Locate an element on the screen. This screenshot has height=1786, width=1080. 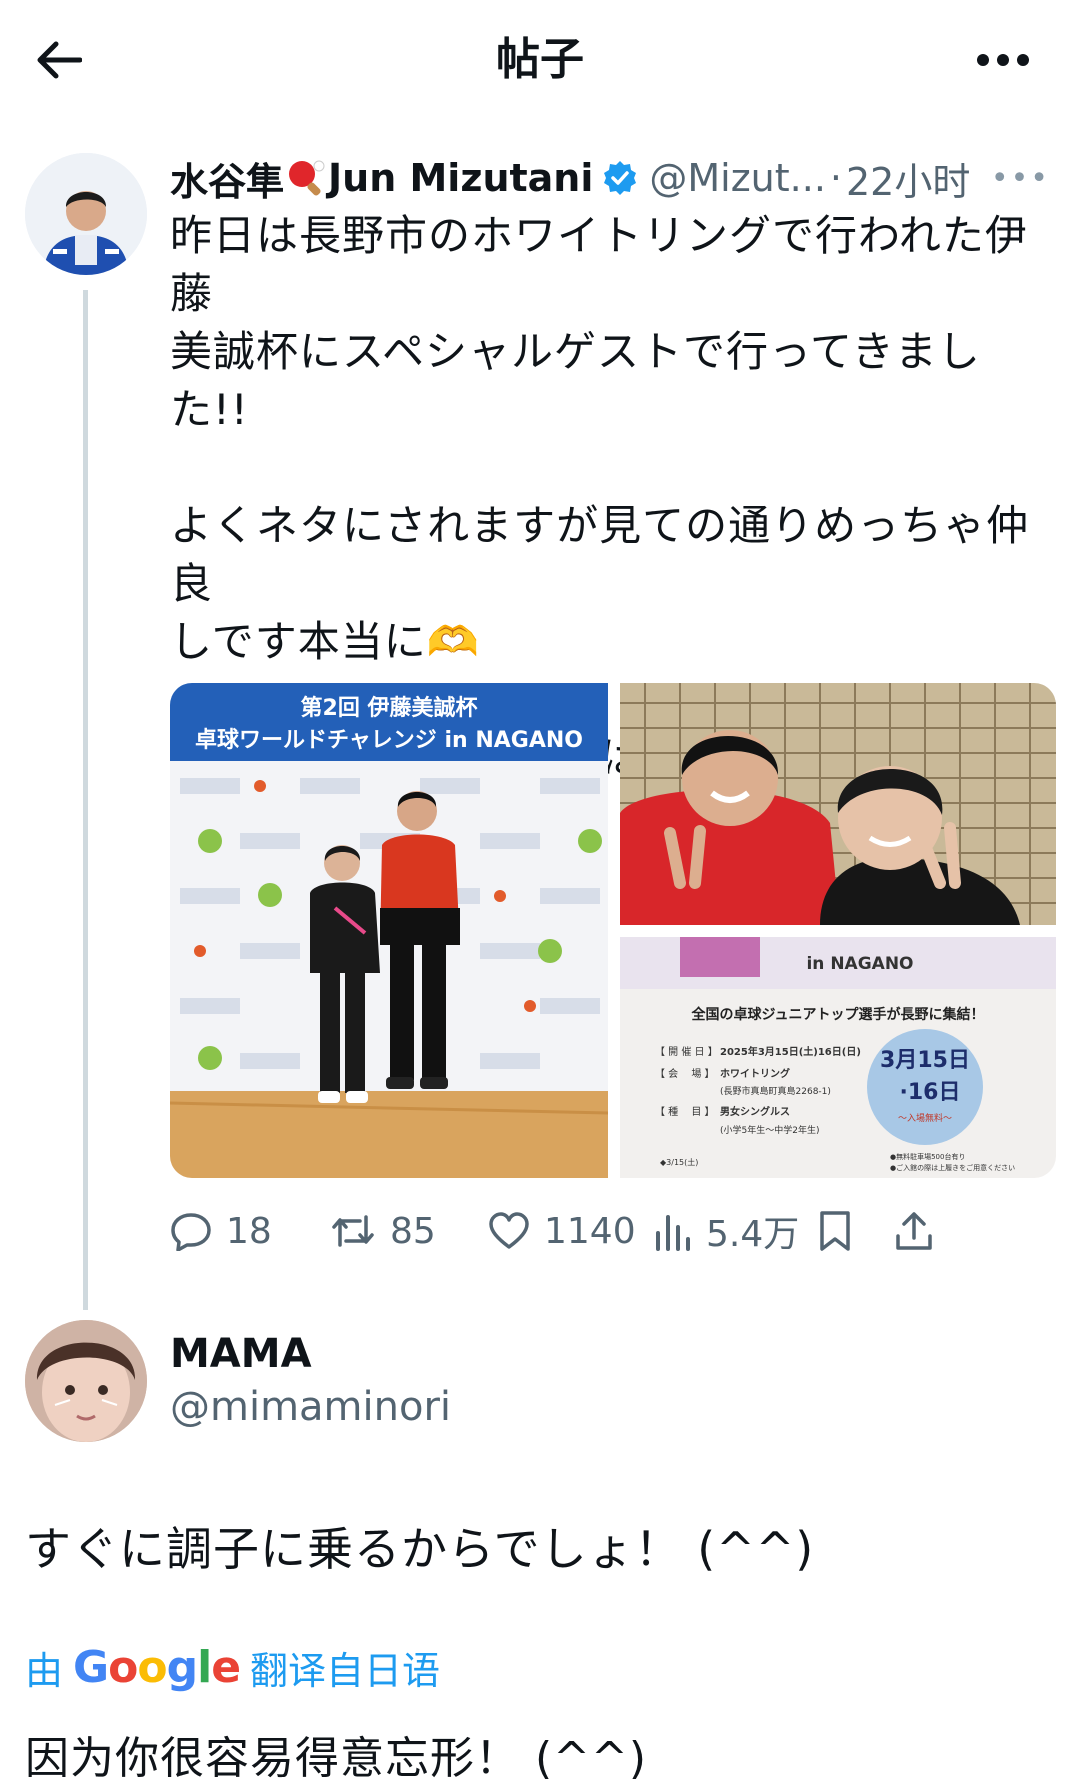
google-logo: Google is located at coordinates (157, 1667).